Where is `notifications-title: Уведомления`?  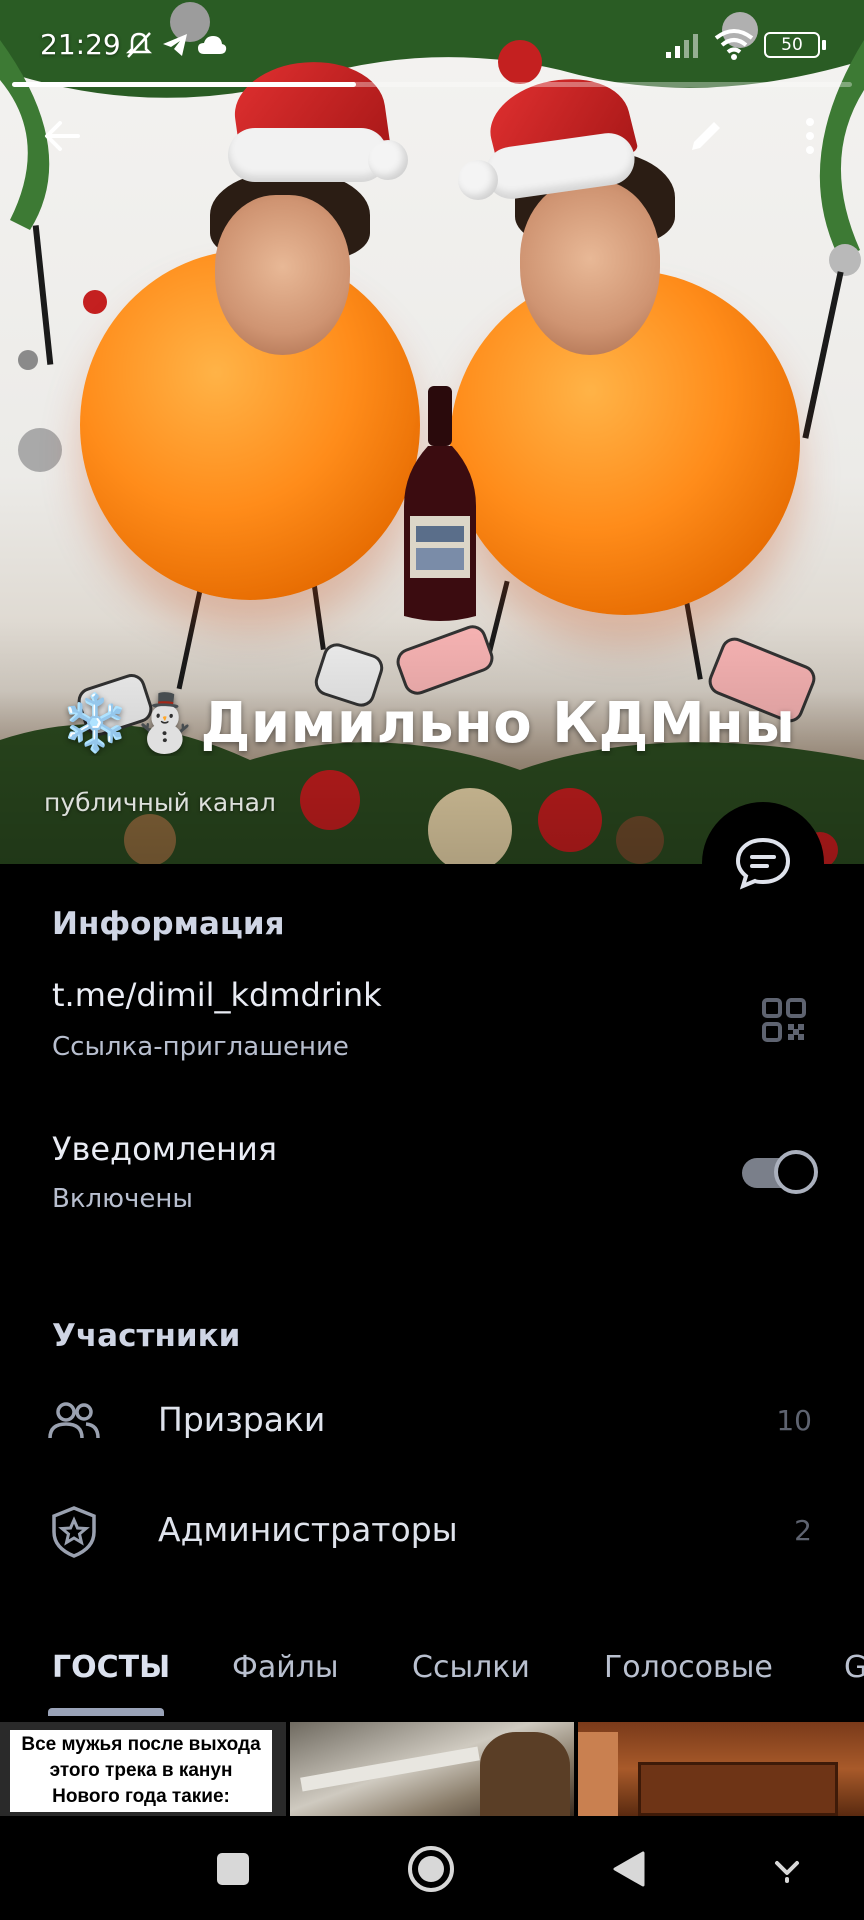
notifications-title: Уведомления is located at coordinates (164, 1149).